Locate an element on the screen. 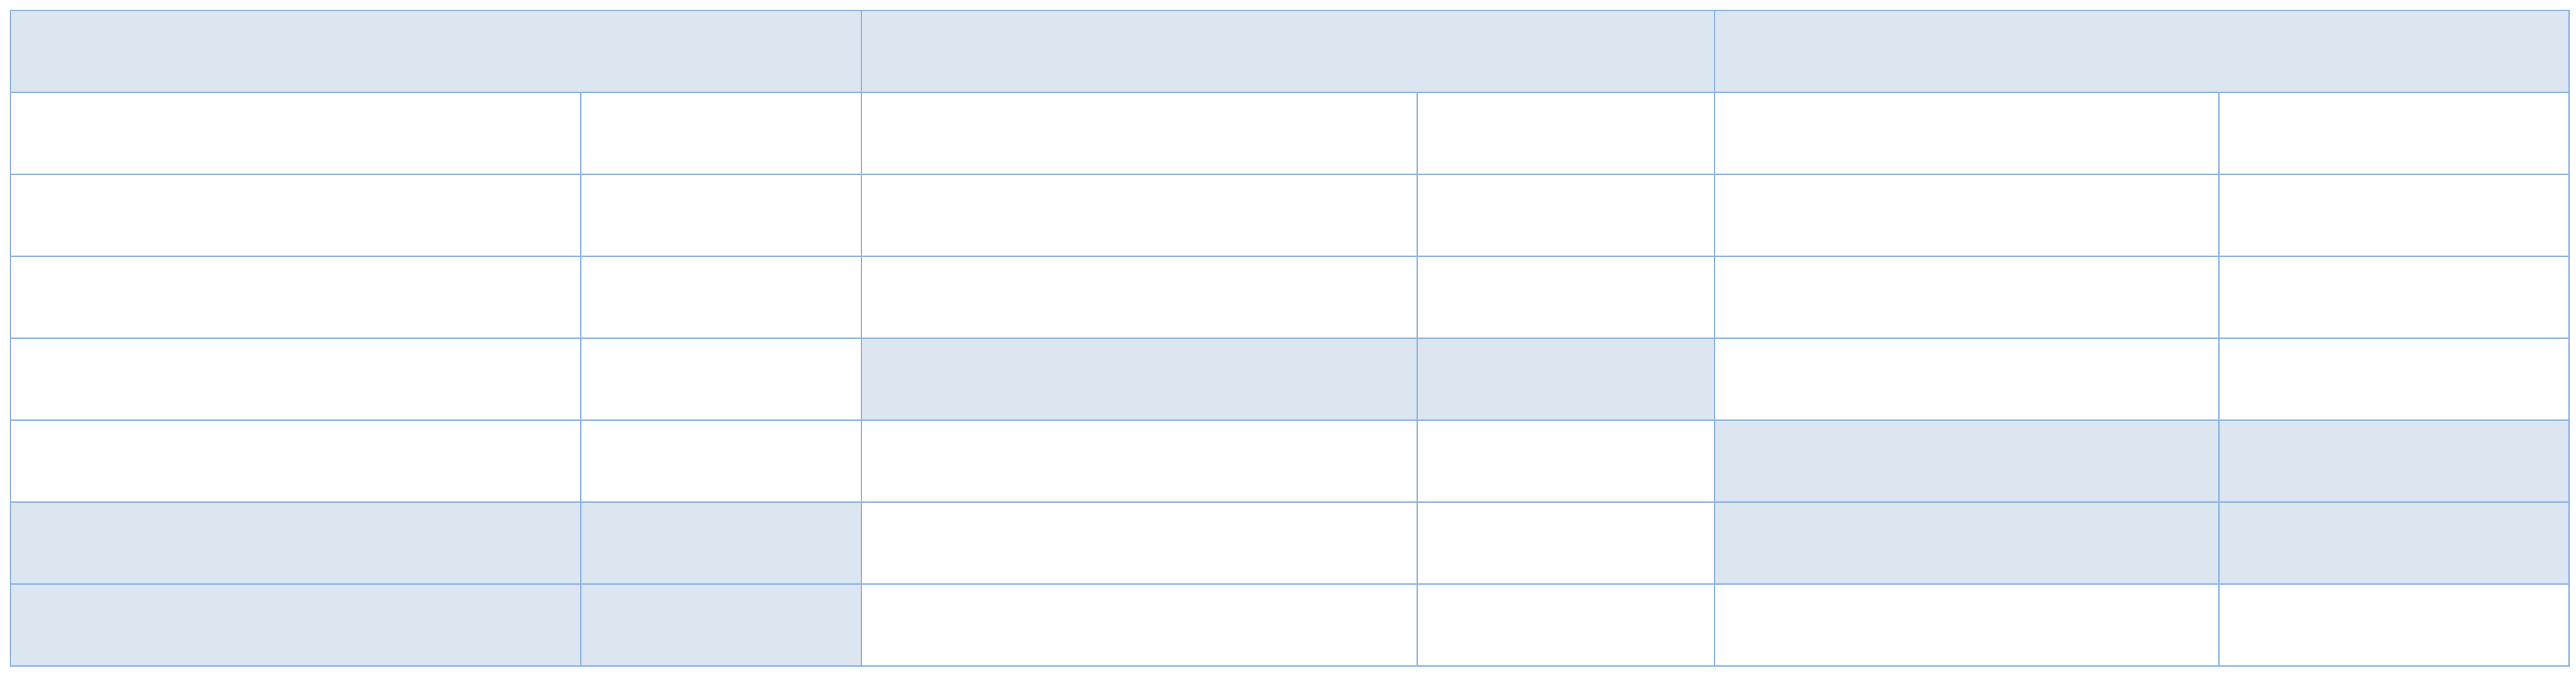 The width and height of the screenshot is (2576, 675). header-row is located at coordinates (1290, 51).